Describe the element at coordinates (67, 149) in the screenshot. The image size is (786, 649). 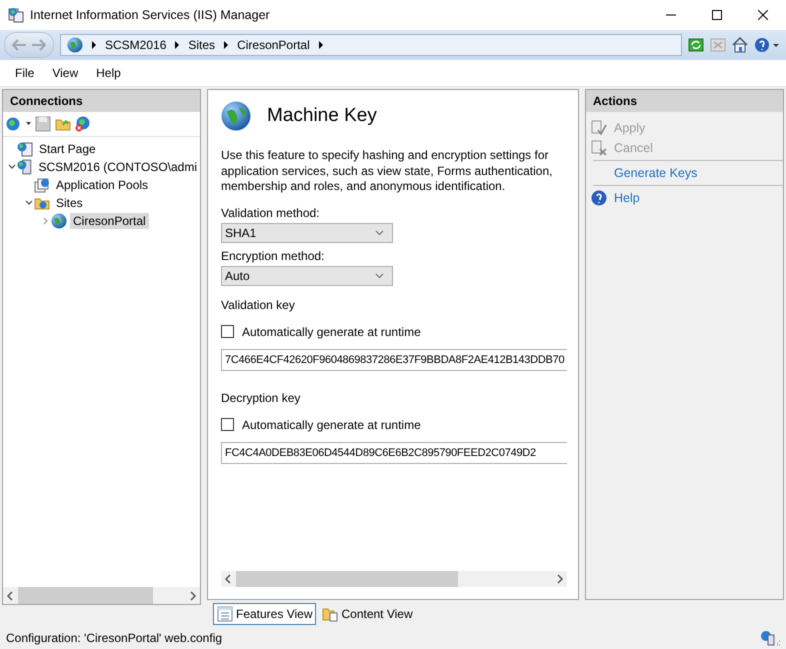
I see `tree-item: Start Page` at that location.